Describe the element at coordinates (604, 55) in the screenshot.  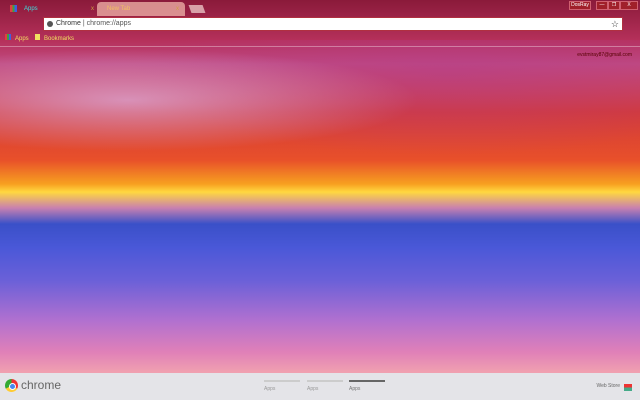
I see `account-email: evstmiray87@gmail.com` at that location.